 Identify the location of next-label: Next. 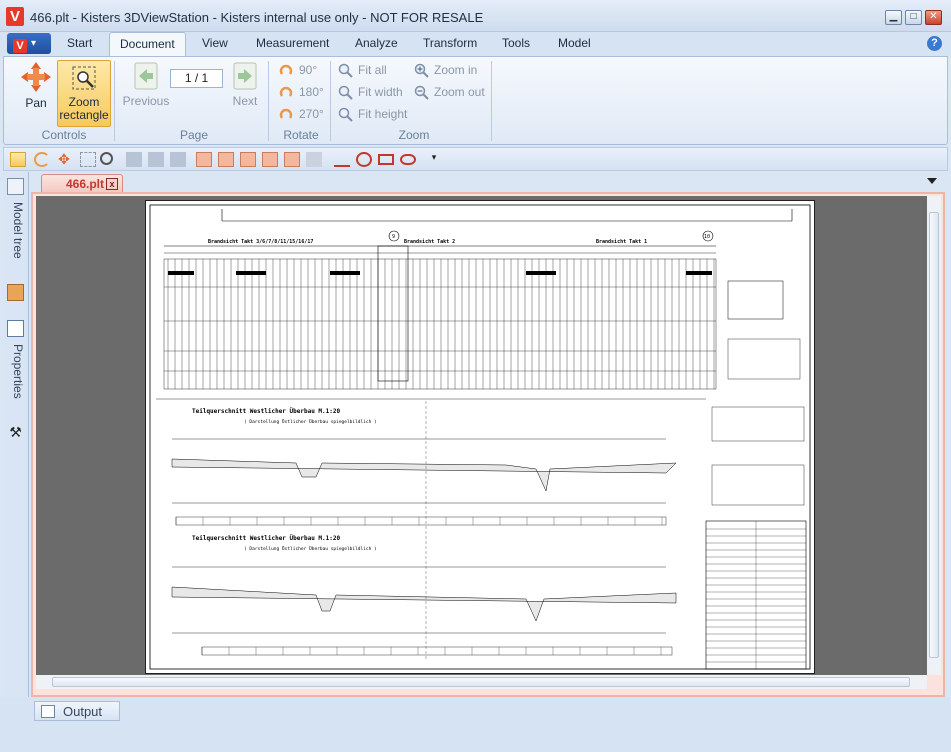
(245, 101).